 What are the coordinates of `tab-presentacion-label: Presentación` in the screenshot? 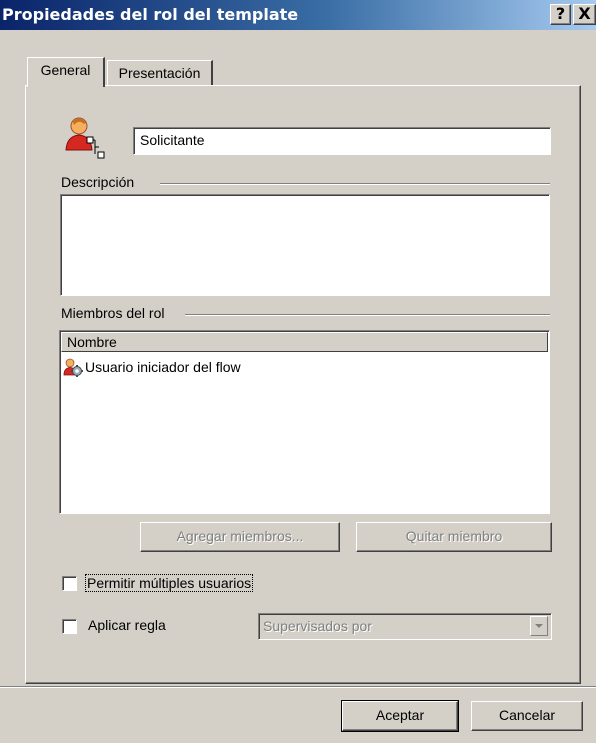 It's located at (159, 73).